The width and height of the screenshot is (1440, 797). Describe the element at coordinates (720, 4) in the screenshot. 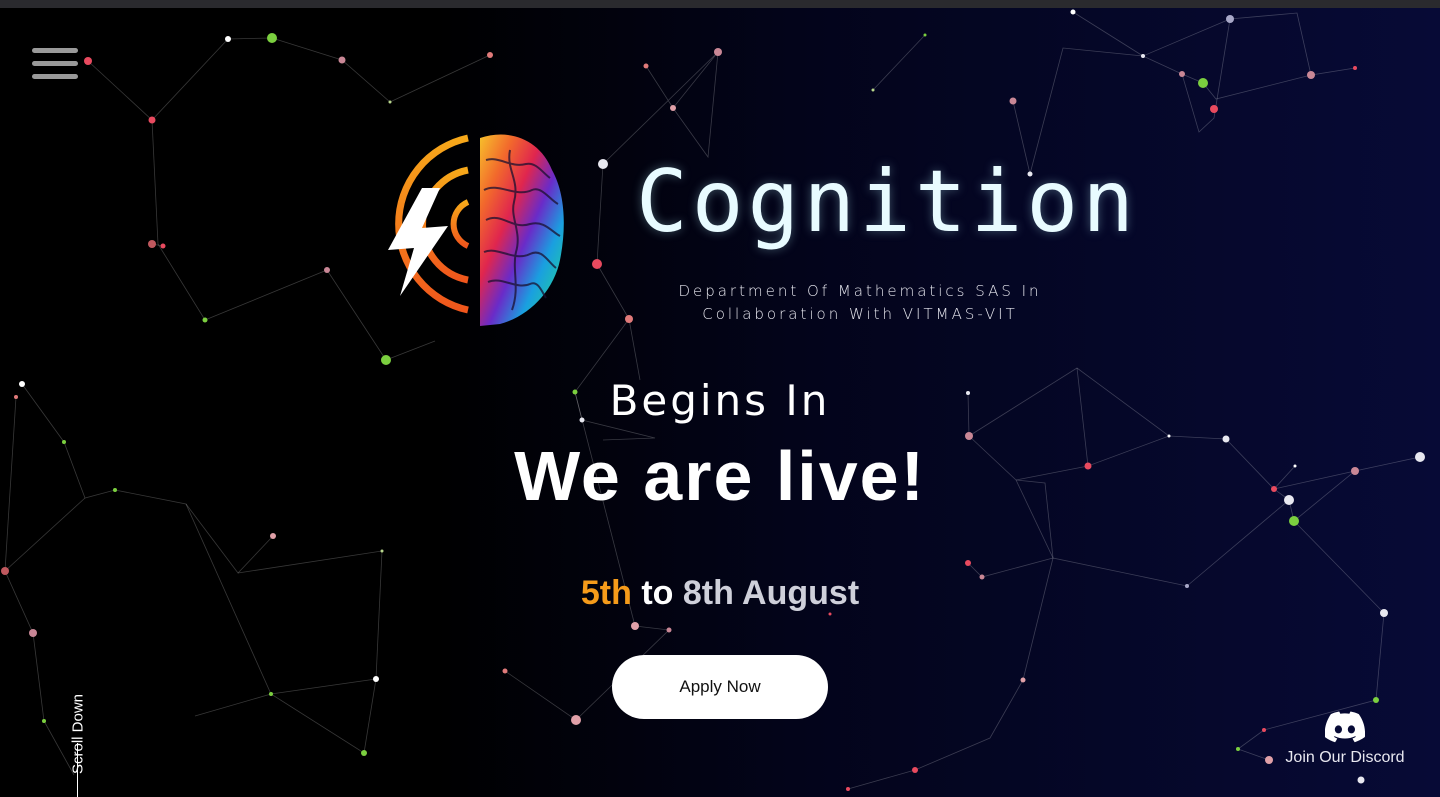

I see `browser-top-bar` at that location.